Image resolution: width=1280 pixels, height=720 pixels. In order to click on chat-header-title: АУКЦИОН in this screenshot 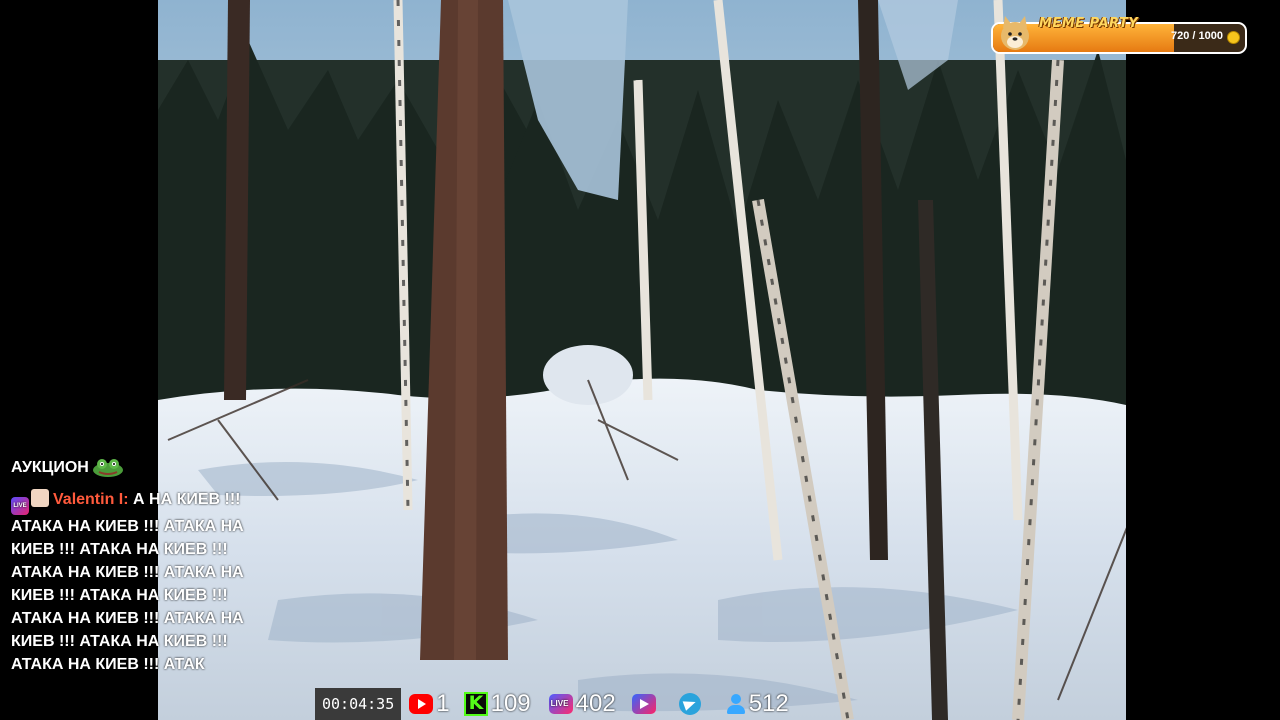, I will do `click(50, 467)`.